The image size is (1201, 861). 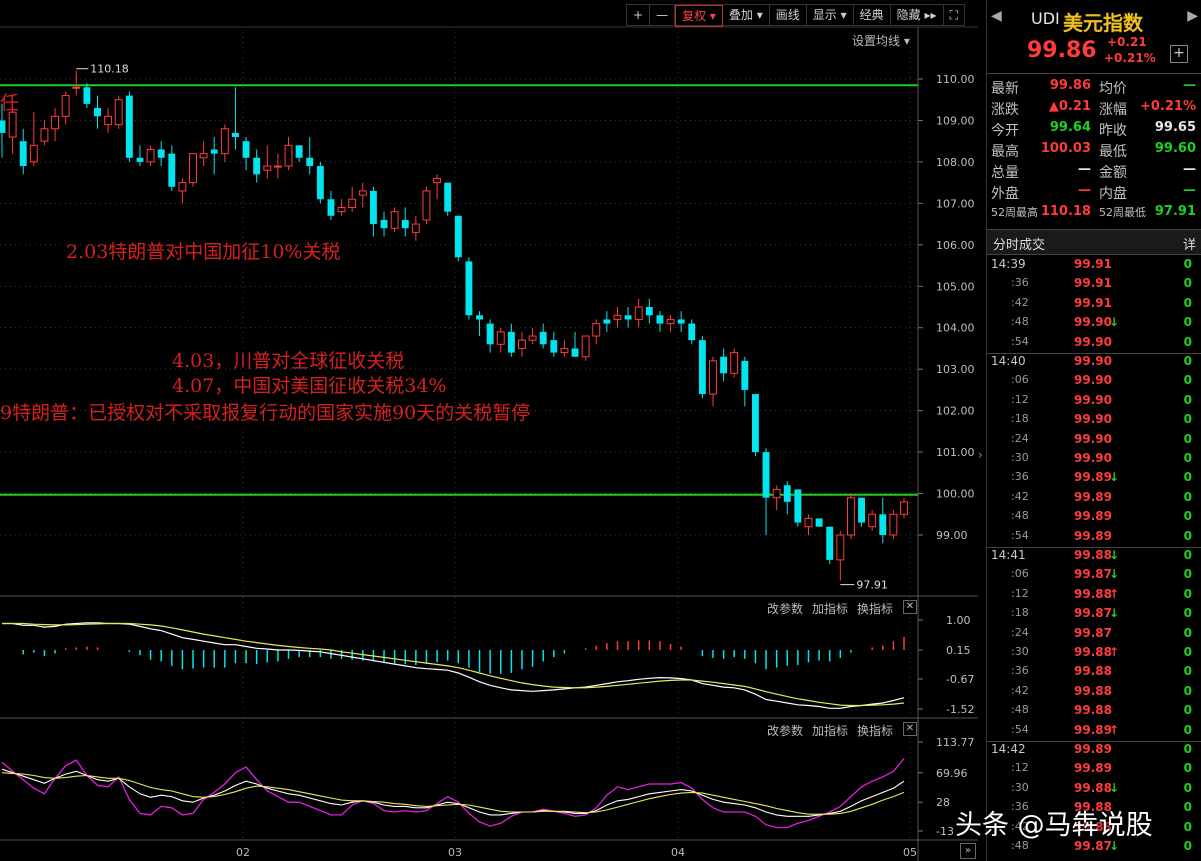 What do you see at coordinates (1094, 324) in the screenshot?
I see `trade-row: :48 99.90 ↓ 0` at bounding box center [1094, 324].